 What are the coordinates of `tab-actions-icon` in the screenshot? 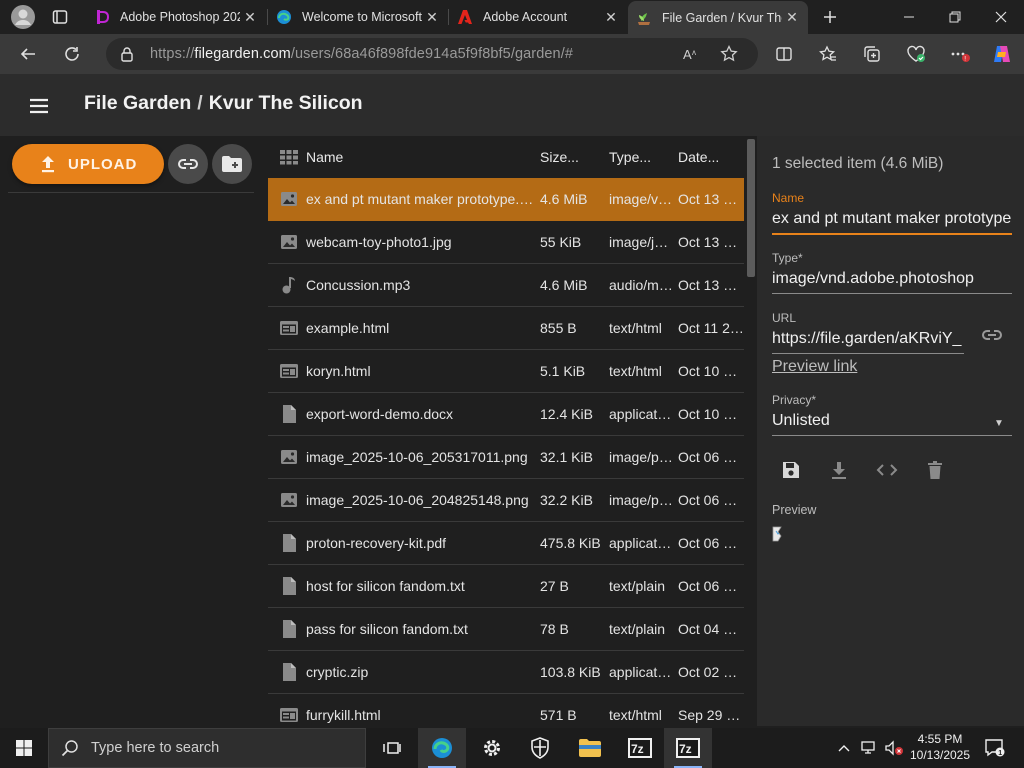 It's located at (60, 17).